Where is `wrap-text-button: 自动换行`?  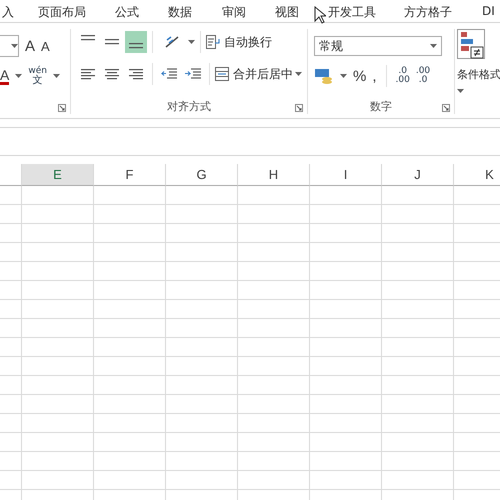
wrap-text-button: 自动换行 is located at coordinates (239, 42).